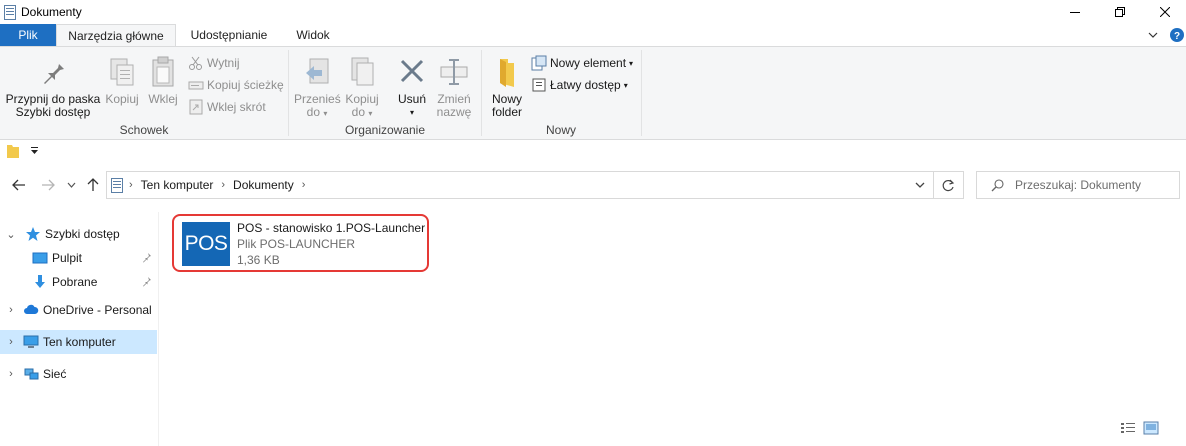  I want to click on arrow-up-icon, so click(93, 184).